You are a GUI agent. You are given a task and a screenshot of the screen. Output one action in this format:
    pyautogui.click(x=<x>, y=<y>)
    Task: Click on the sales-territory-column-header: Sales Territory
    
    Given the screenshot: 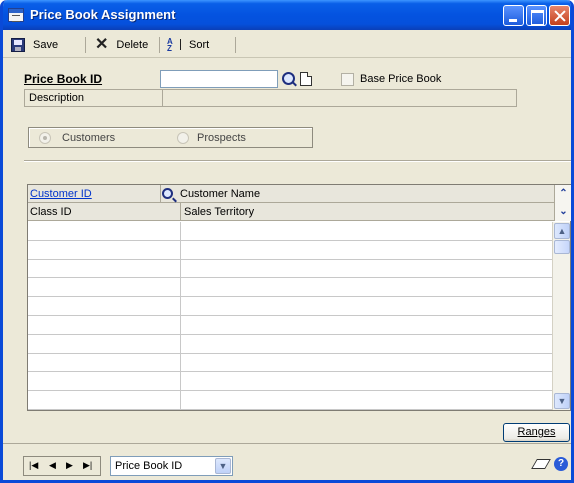 What is the action you would take?
    pyautogui.click(x=219, y=212)
    